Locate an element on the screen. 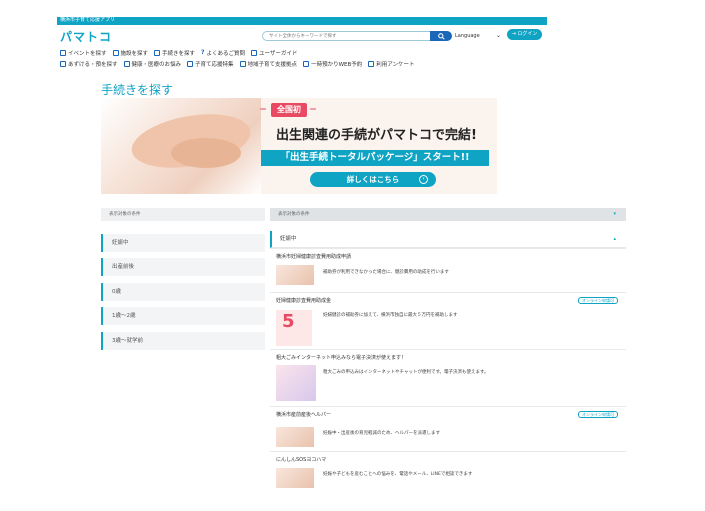 This screenshot has height=511, width=705. result-title: 粗大ごみインターネット申込みなら電子決済が使えます！ is located at coordinates (341, 358).